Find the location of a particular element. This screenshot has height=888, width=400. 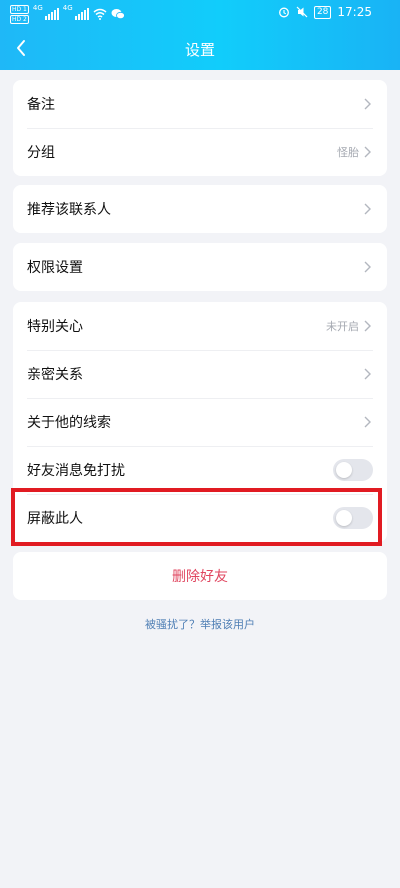

network-type-1: 4G is located at coordinates (37, 8).